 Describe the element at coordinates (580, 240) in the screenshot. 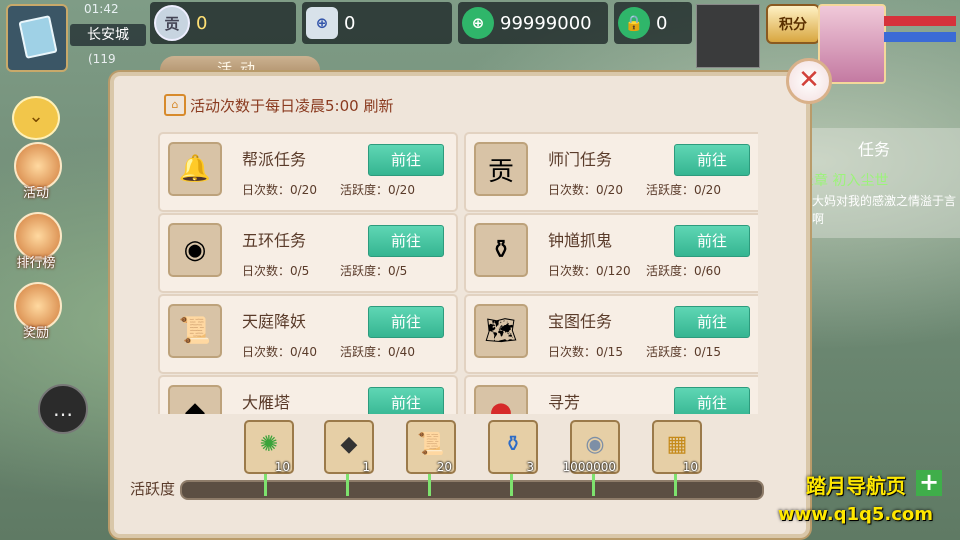

I see `activity-name: 钟馗抓鬼` at that location.